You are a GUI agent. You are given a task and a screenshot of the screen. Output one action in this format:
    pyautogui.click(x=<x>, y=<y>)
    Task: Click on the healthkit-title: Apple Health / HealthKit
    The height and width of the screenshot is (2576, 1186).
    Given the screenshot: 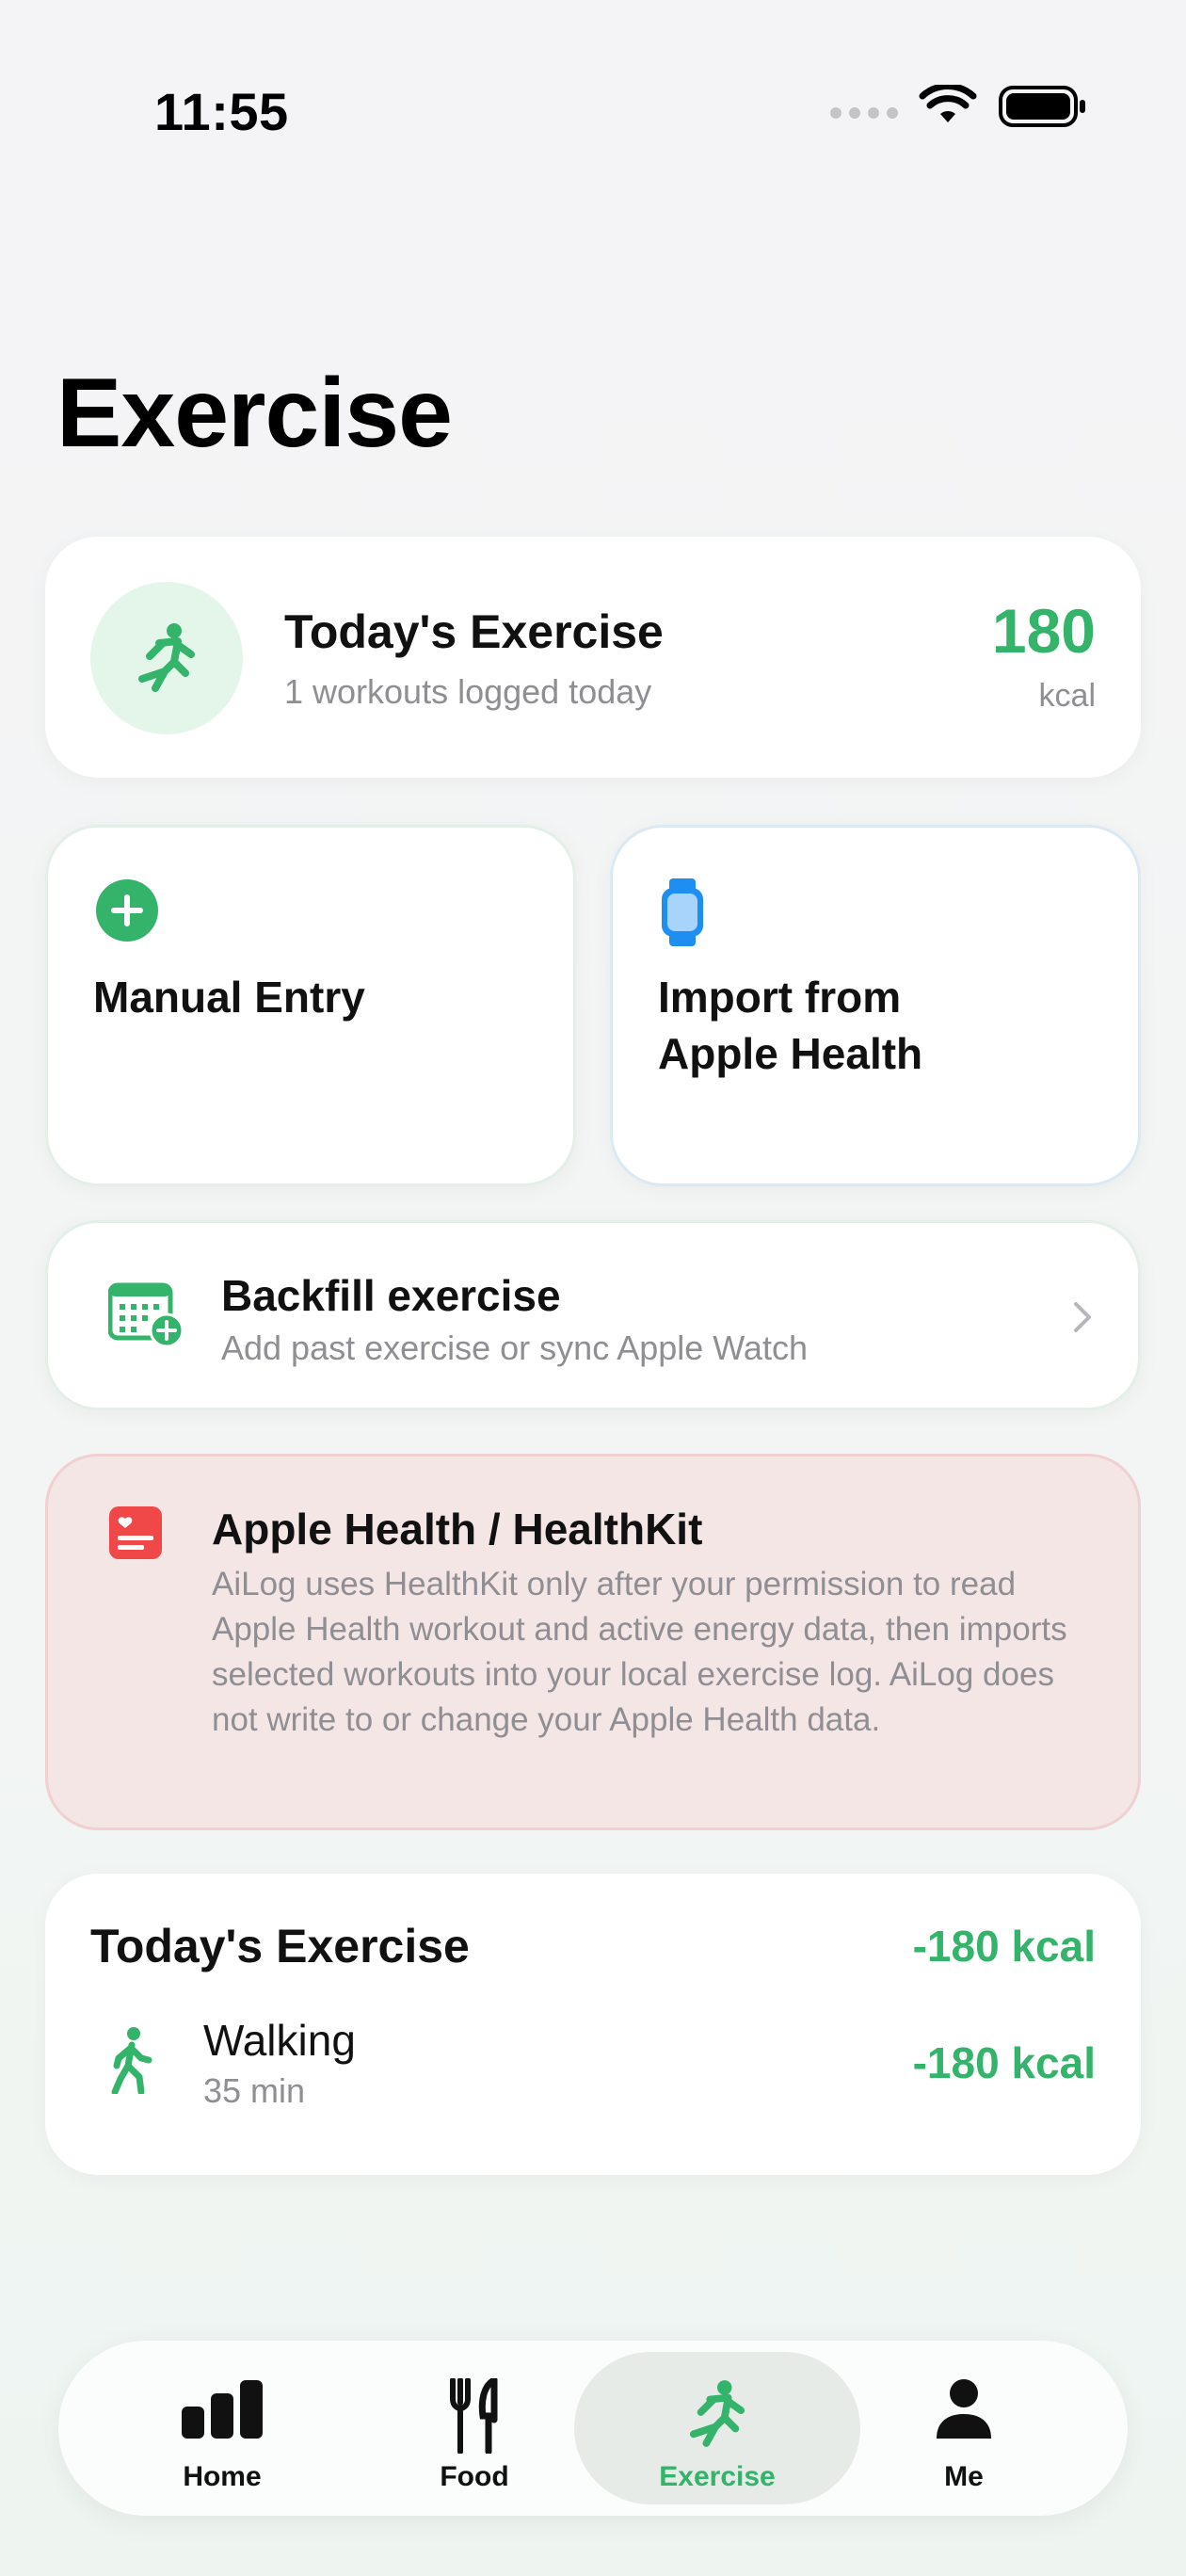 What is the action you would take?
    pyautogui.click(x=457, y=1529)
    